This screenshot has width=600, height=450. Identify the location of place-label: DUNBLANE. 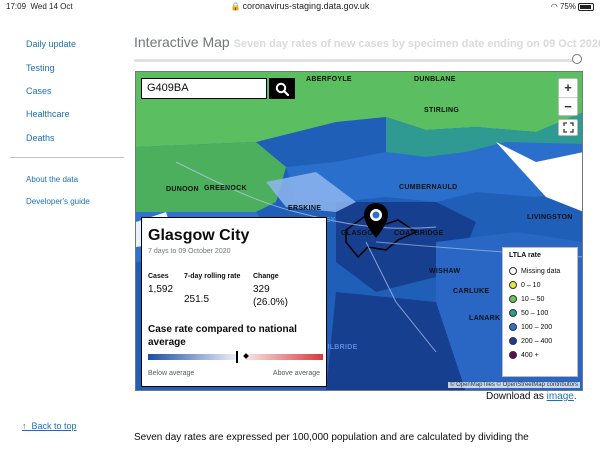
(435, 79).